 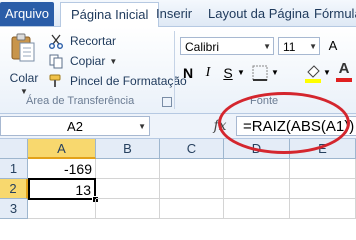 What do you see at coordinates (296, 126) in the screenshot?
I see `formula-input: =RAIZ(ABS(A1))` at bounding box center [296, 126].